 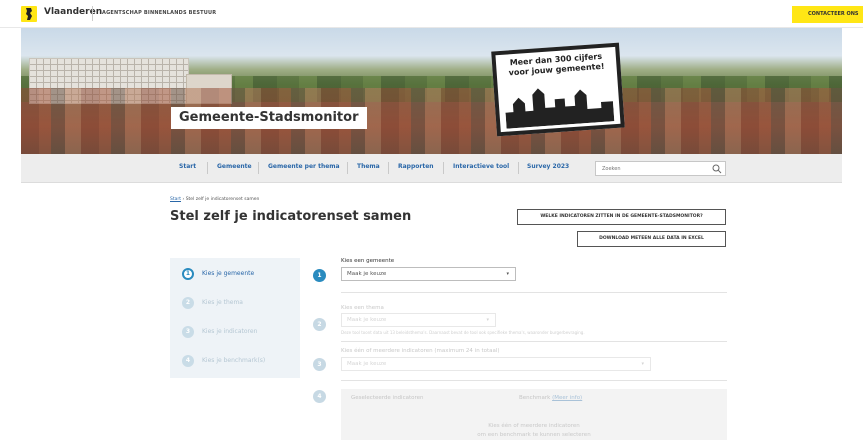 What do you see at coordinates (222, 199) in the screenshot?
I see `breadcrumb-current: Stel zelf je indicatorenset samen` at bounding box center [222, 199].